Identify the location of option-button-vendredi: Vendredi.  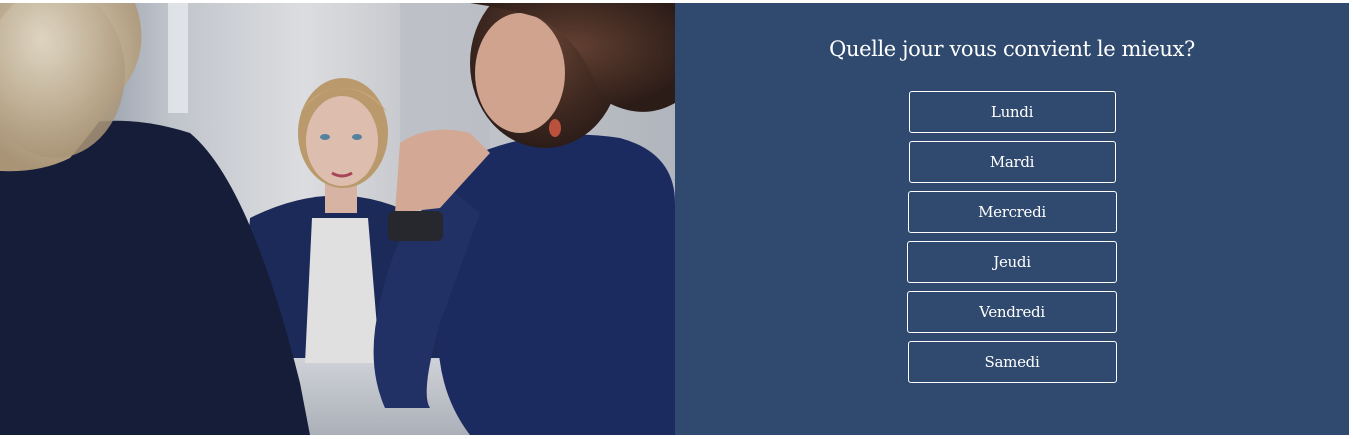
(1012, 312).